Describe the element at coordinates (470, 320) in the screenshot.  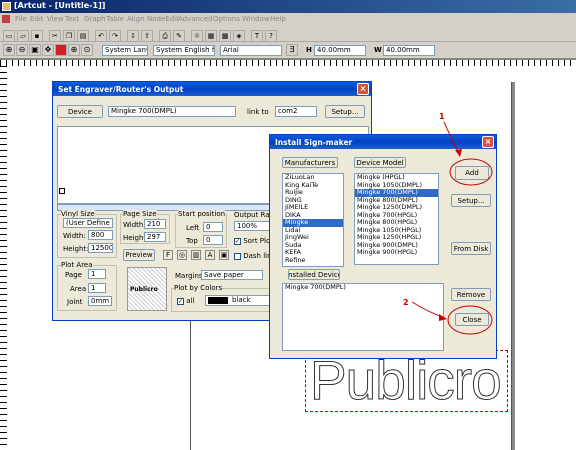
I see `close-highlight-circle` at that location.